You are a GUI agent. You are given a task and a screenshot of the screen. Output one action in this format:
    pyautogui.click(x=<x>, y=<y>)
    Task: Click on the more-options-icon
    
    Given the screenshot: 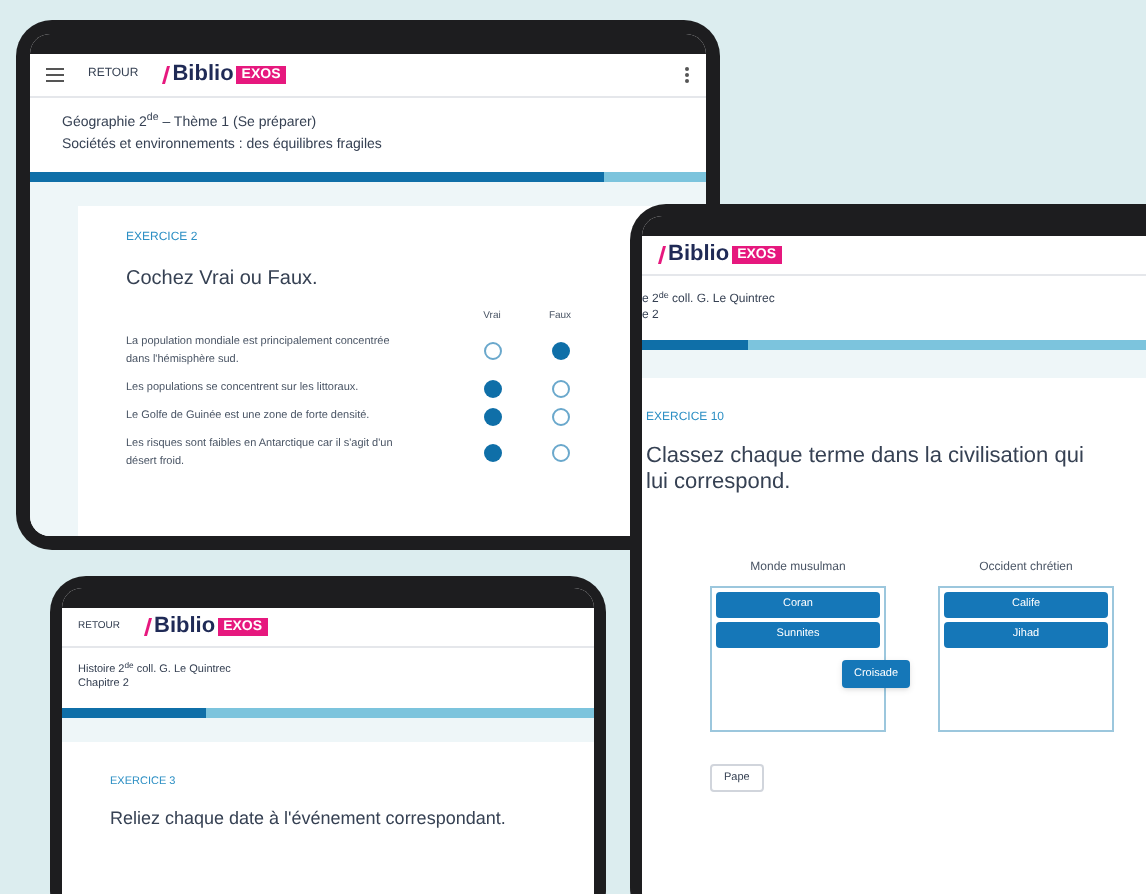 What is the action you would take?
    pyautogui.click(x=687, y=75)
    